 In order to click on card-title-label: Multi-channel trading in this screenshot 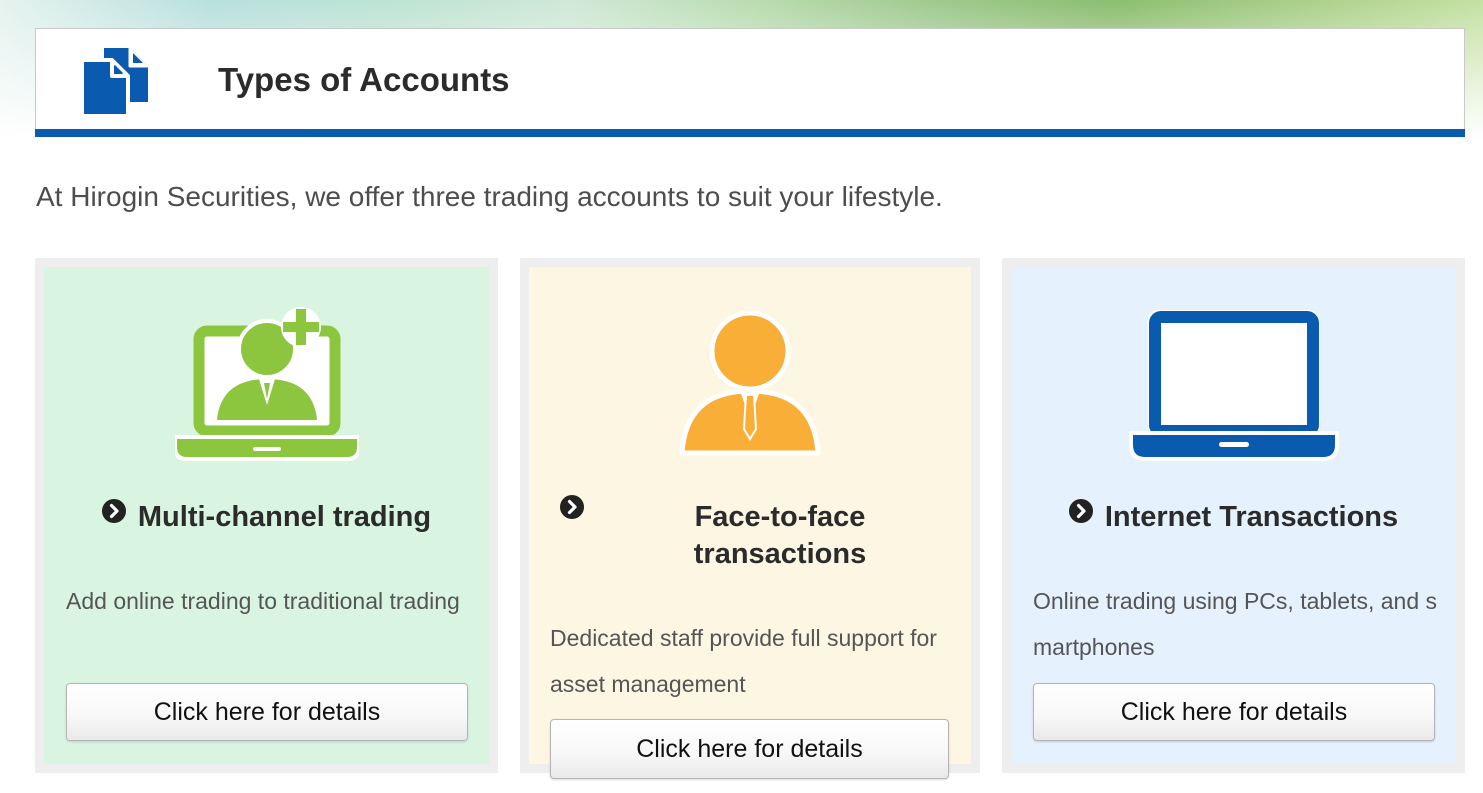, I will do `click(284, 517)`.